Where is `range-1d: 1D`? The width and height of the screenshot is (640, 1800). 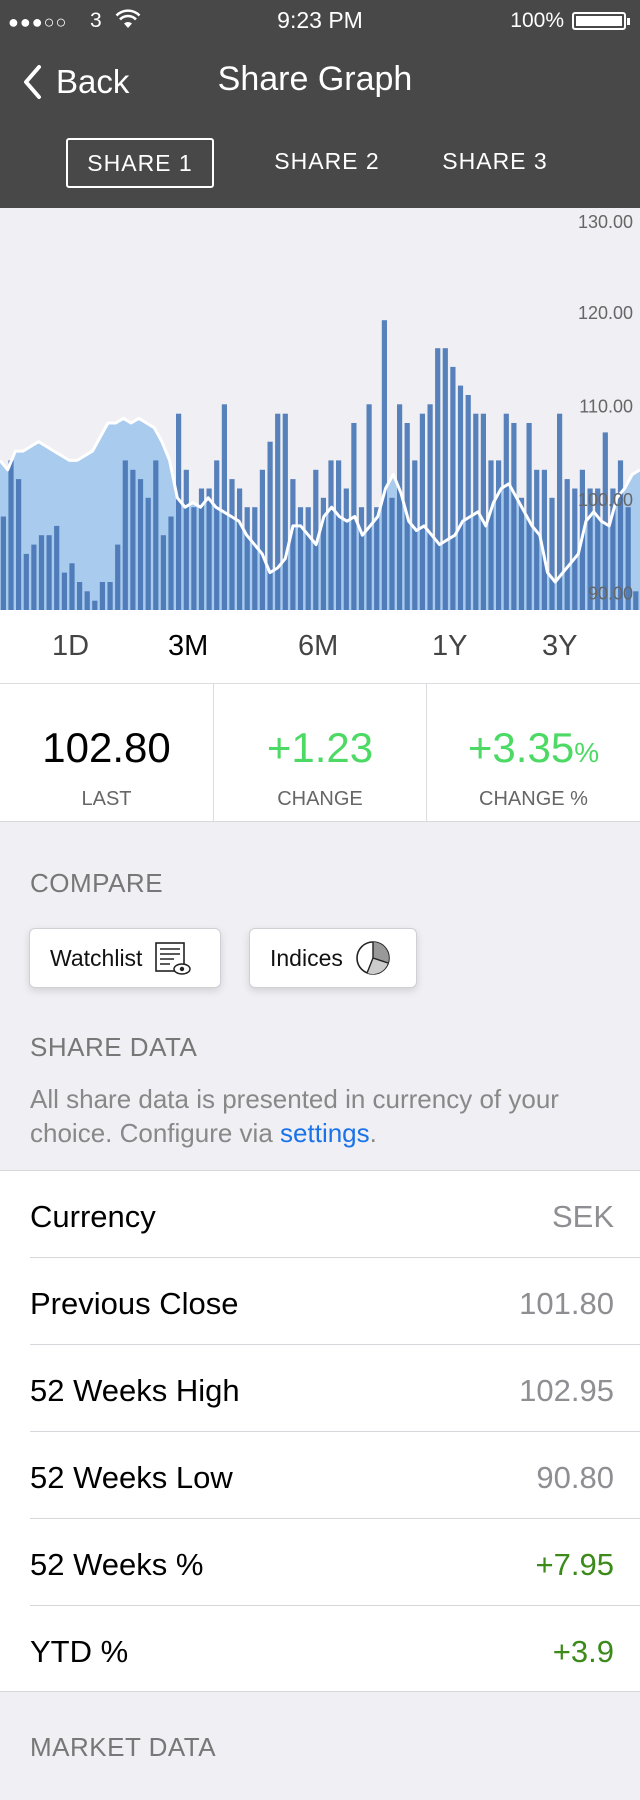 range-1d: 1D is located at coordinates (70, 646).